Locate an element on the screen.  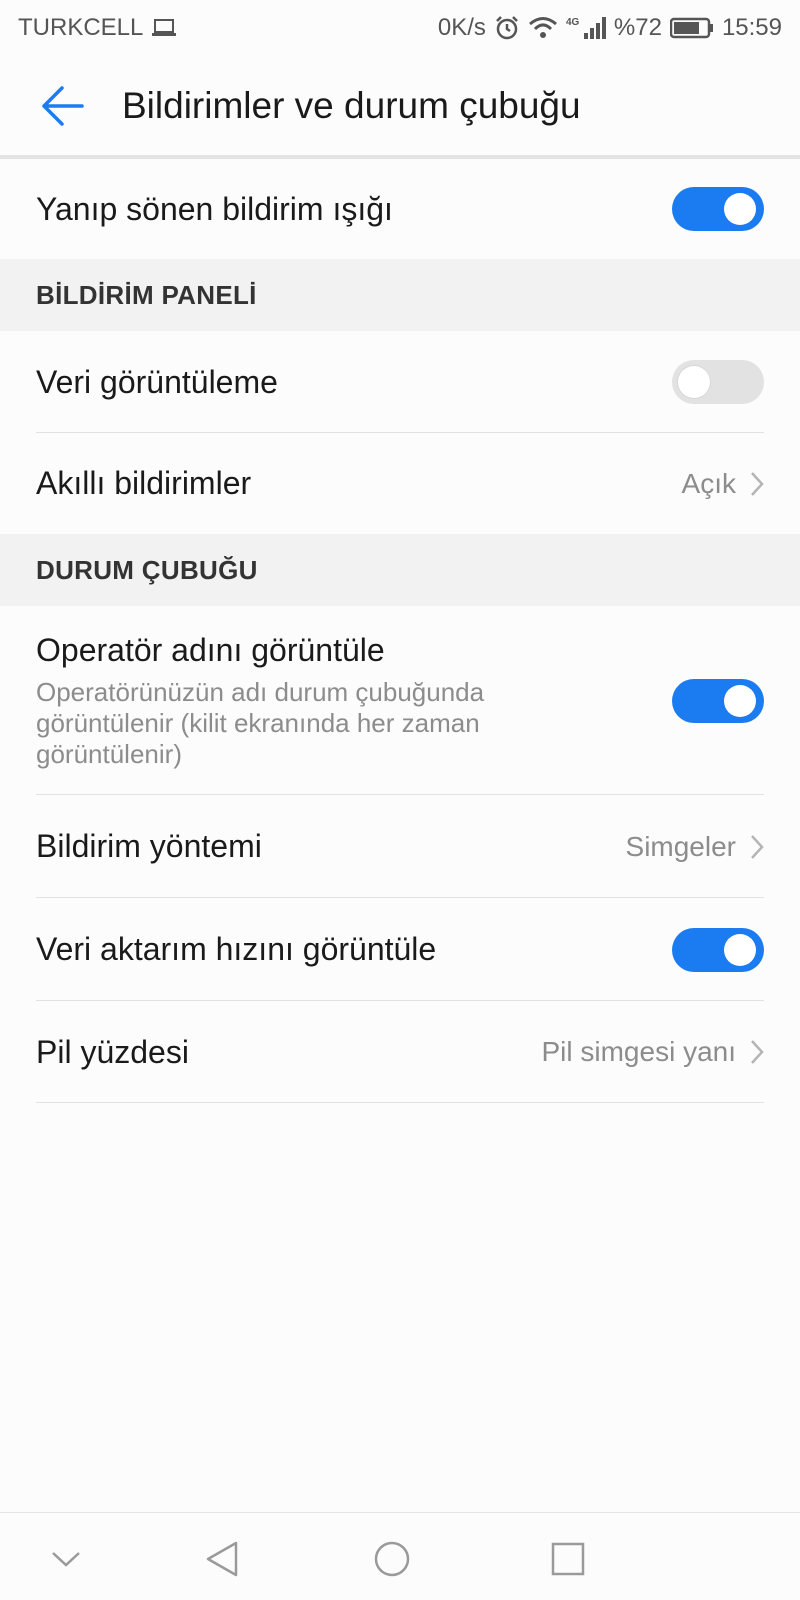
triangle-back-icon is located at coordinates (222, 1559).